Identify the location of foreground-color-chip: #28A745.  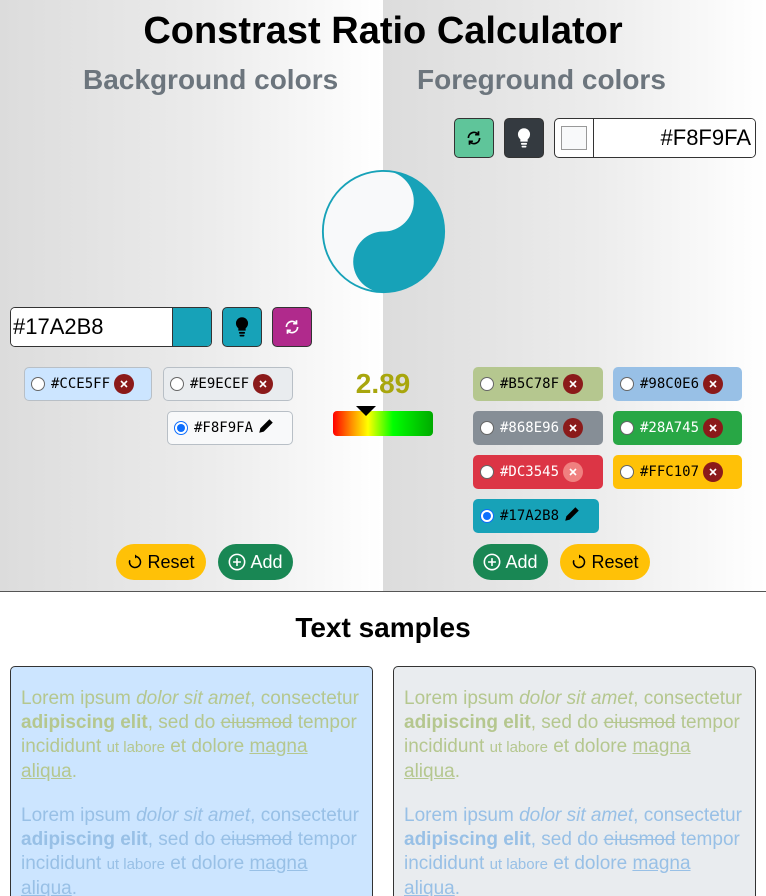
(677, 428).